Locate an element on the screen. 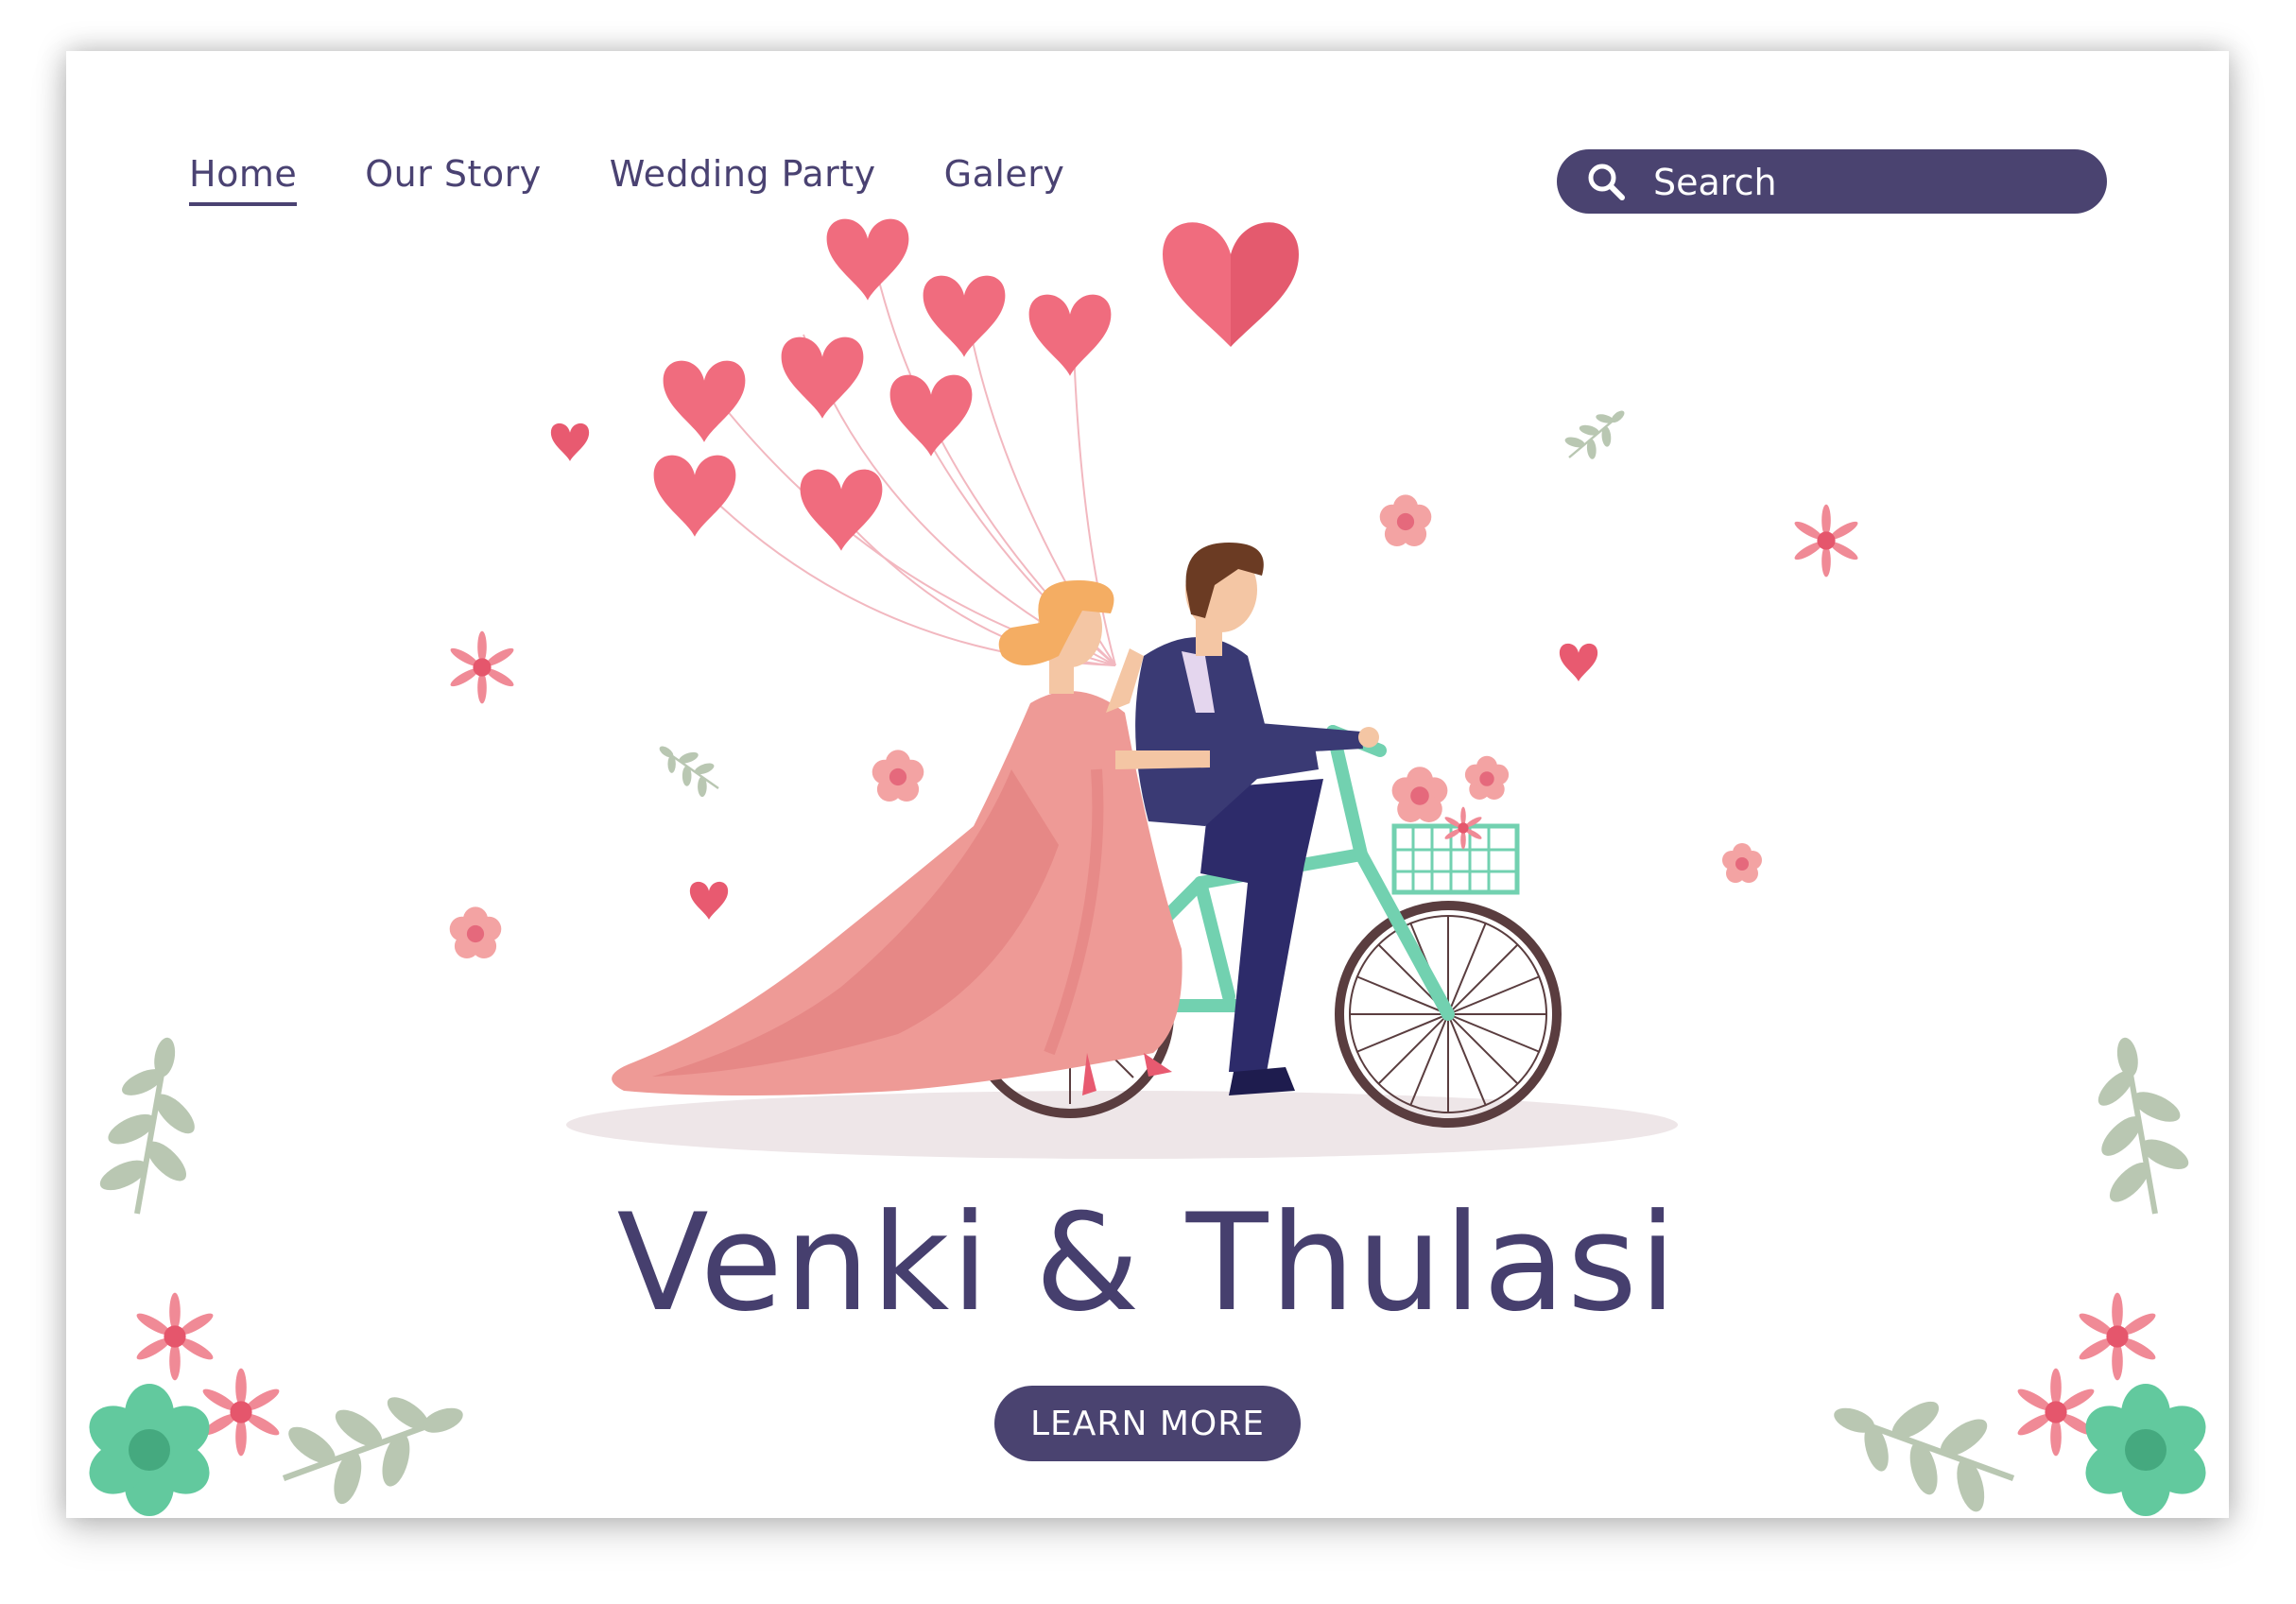 The image size is (2296, 1604). heart-balloons is located at coordinates (882, 385).